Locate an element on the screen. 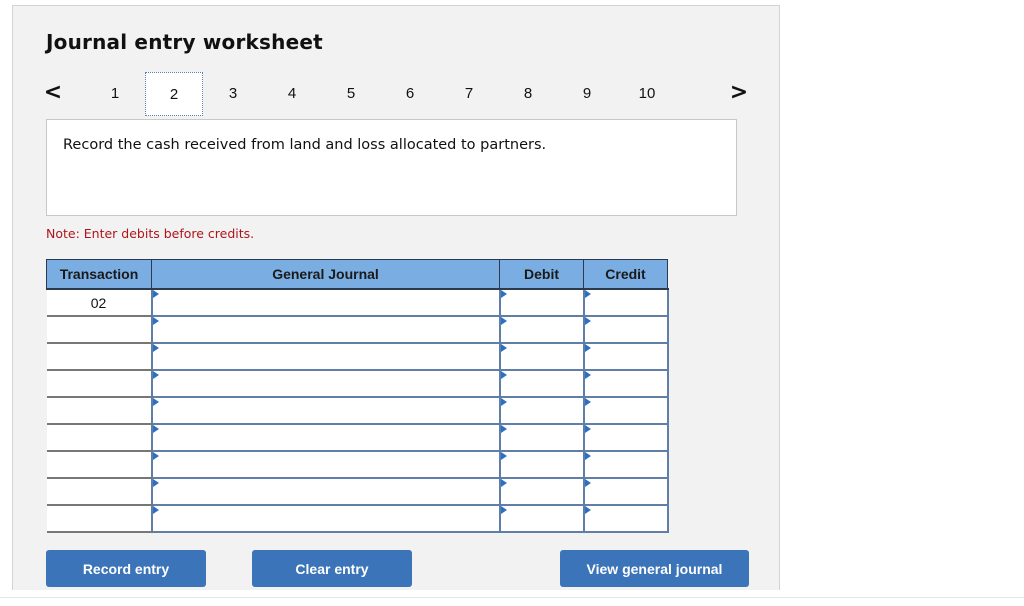  page-tab-5: 5 is located at coordinates (351, 94).